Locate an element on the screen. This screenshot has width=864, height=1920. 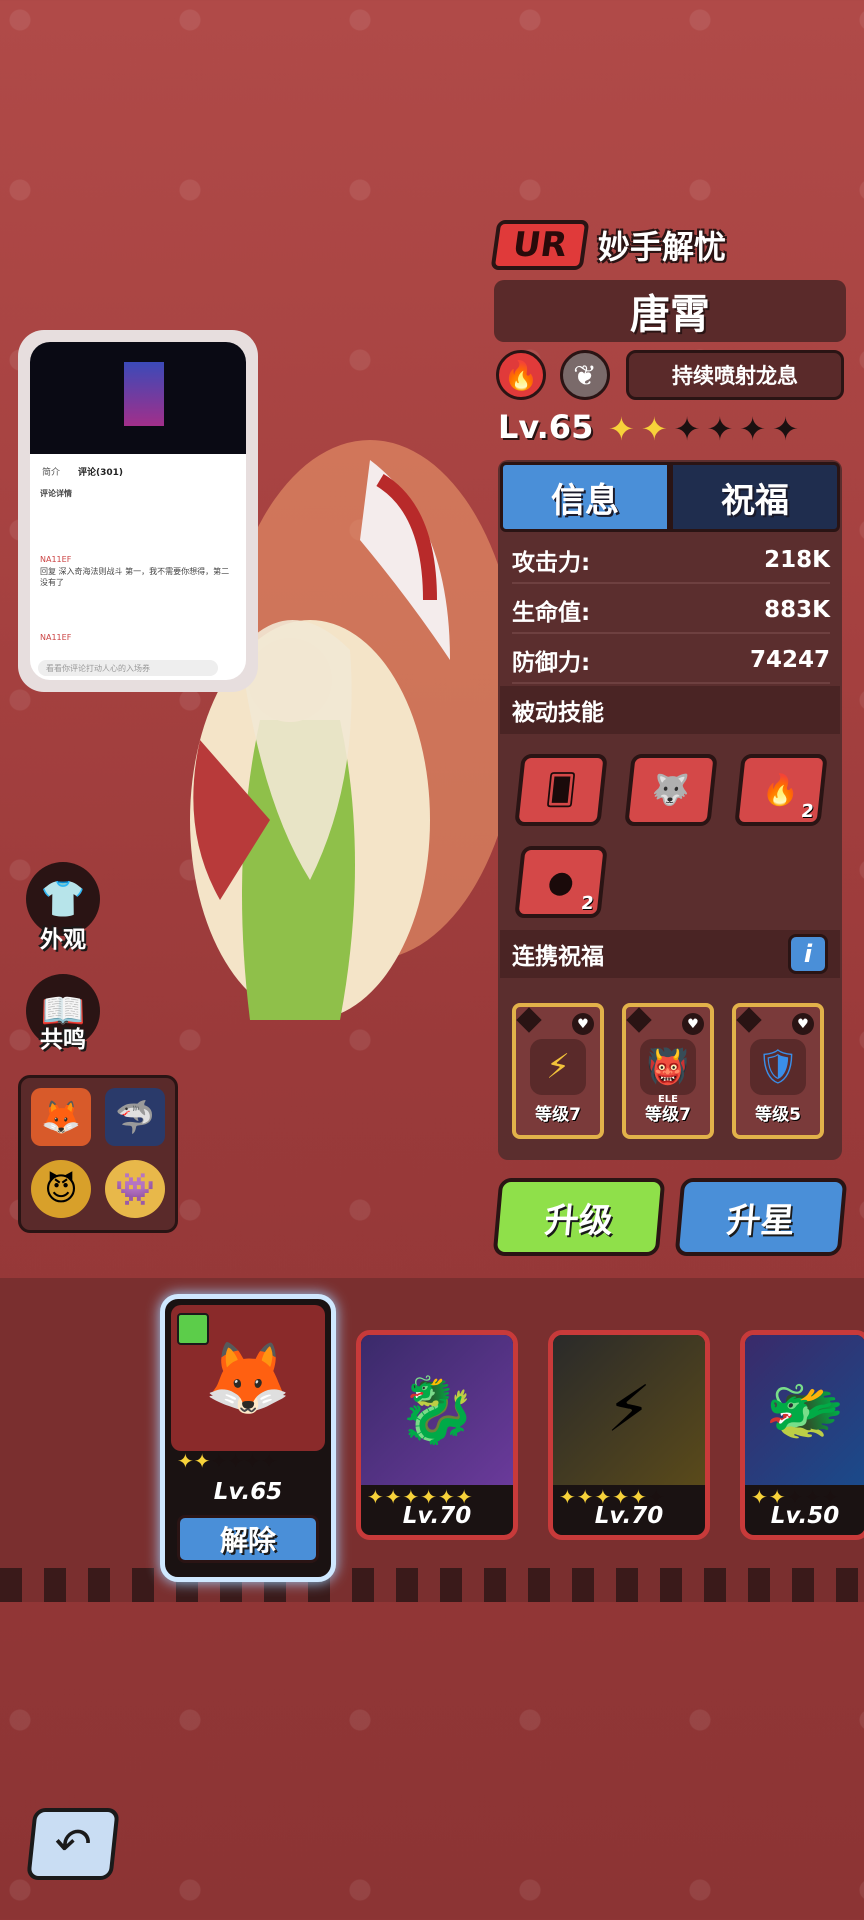
roster-card: 🐉 ✦✦✦✦✦✦ Lv.70 is located at coordinates (437, 1435).